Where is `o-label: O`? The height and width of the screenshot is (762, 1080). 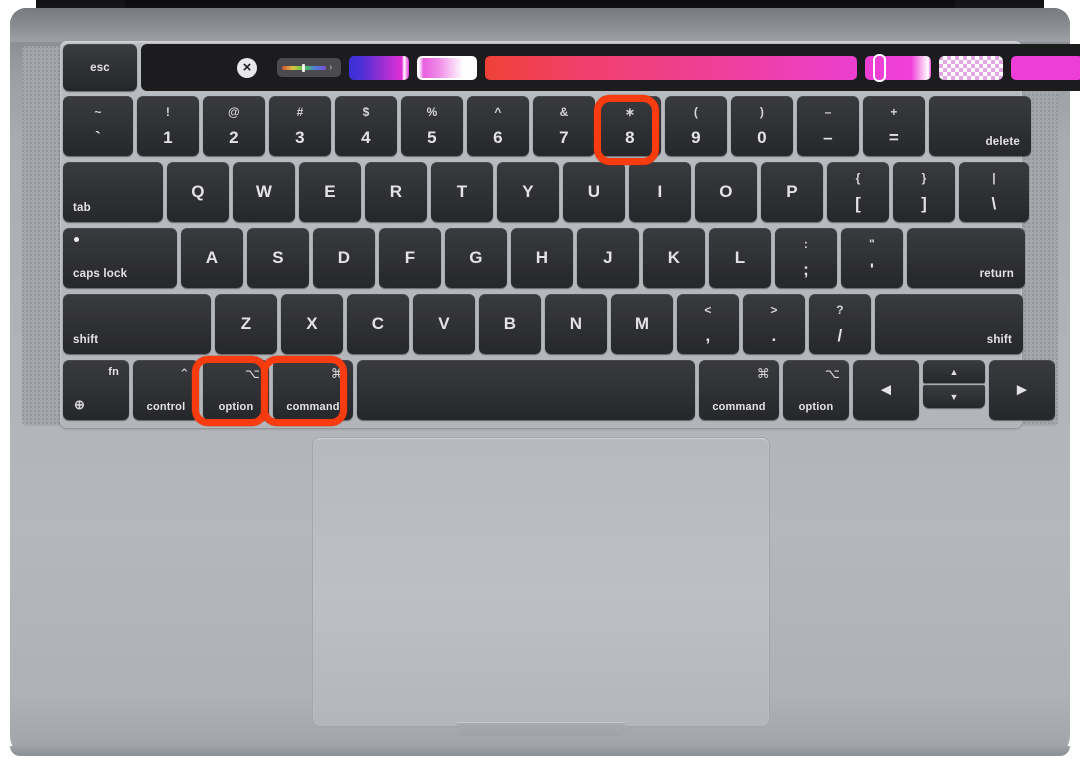
o-label: O is located at coordinates (726, 191).